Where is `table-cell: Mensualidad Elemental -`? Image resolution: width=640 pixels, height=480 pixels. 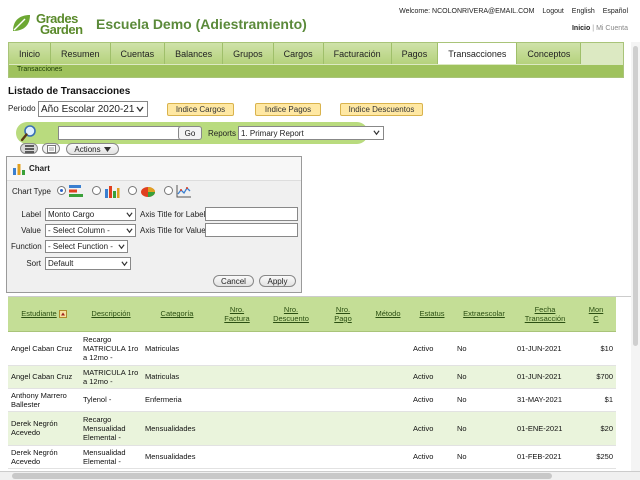
table-cell: Mensualidad Elemental - is located at coordinates (111, 457).